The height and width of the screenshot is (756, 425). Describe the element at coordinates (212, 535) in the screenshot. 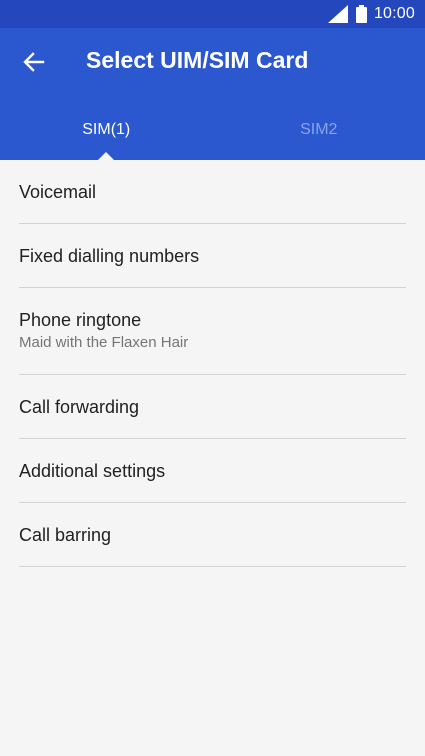

I see `list-item-call-barring: Call barring` at that location.